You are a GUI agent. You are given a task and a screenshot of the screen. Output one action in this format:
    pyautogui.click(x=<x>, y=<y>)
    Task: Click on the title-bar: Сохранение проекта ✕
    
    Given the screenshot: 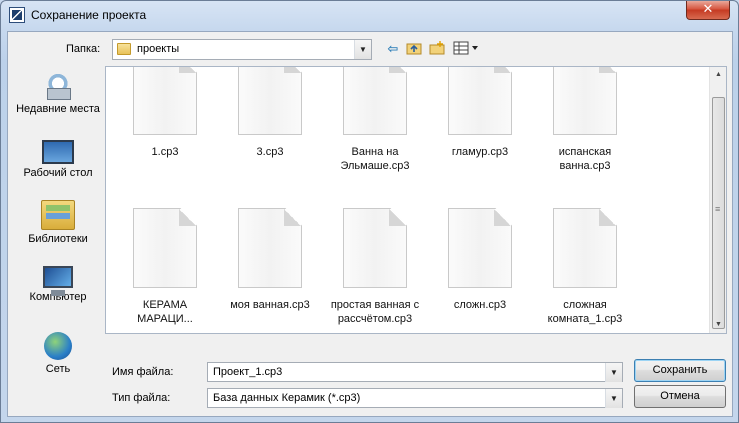 What is the action you would take?
    pyautogui.click(x=369, y=16)
    